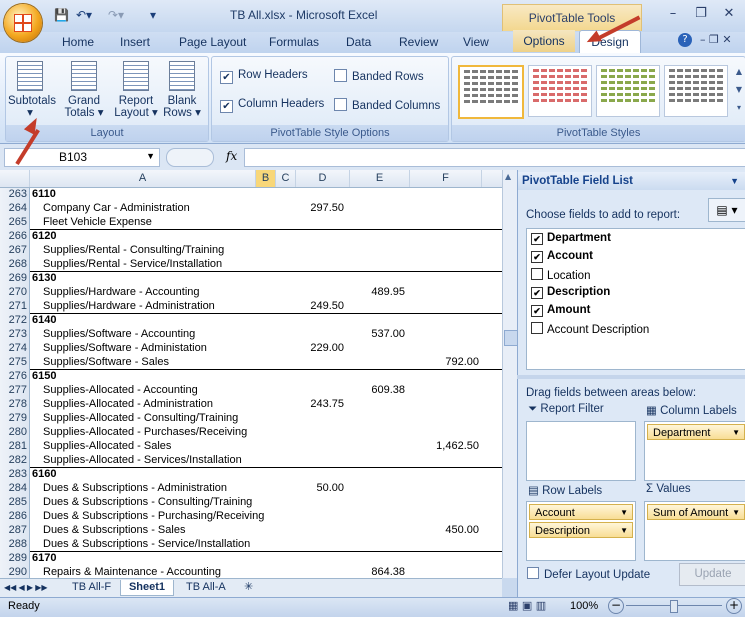 The image size is (745, 617). I want to click on row-header: 287, so click(15, 530).